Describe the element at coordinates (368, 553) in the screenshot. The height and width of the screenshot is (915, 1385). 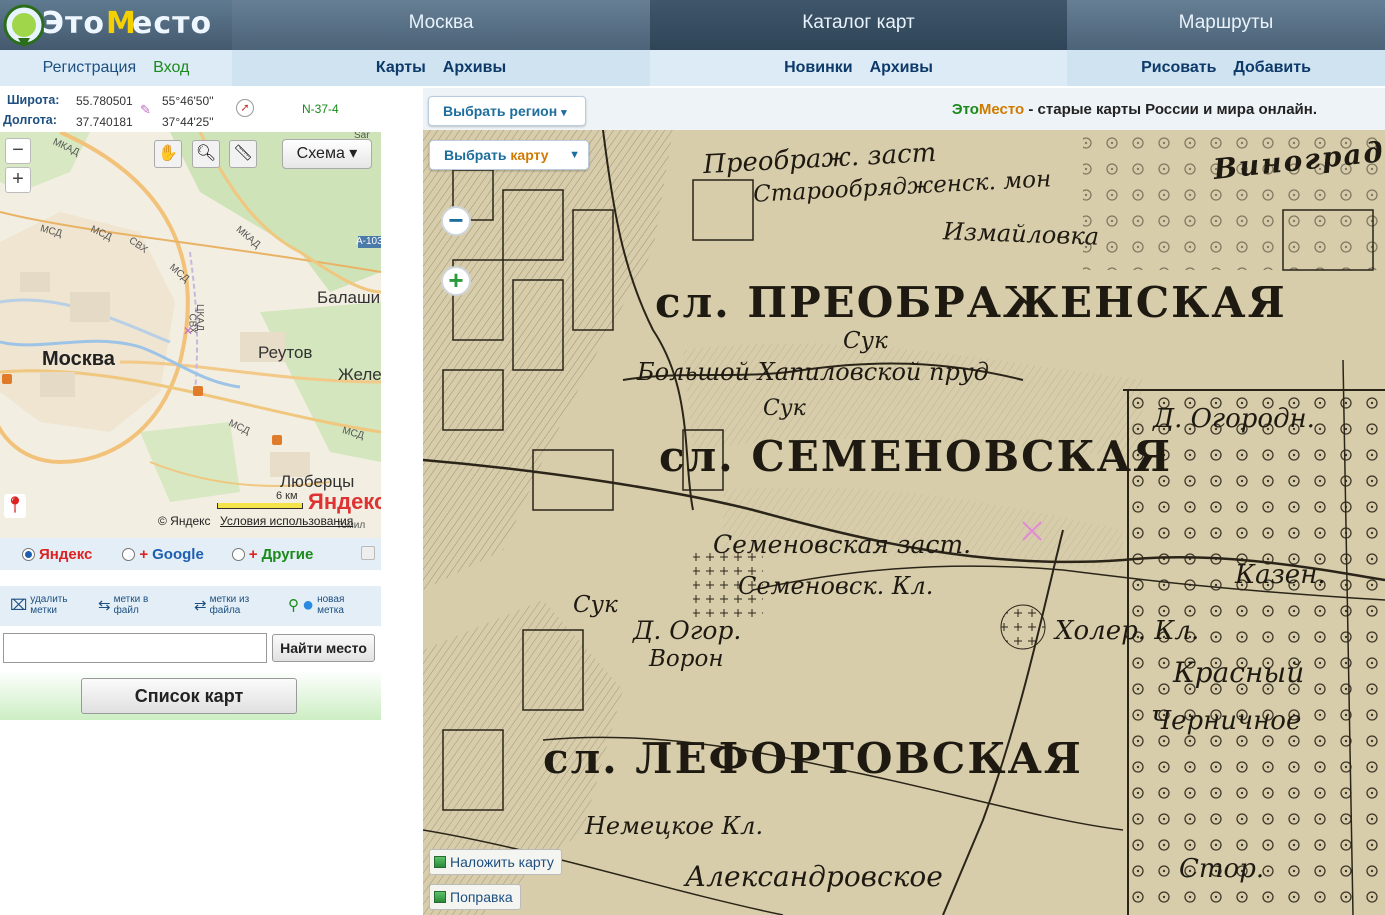
I see `provider-settings-icon` at that location.